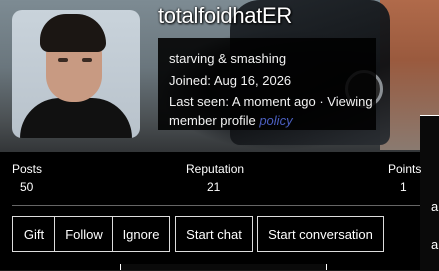 Image resolution: width=439 pixels, height=271 pixels. I want to click on follow-button: Follow, so click(83, 234).